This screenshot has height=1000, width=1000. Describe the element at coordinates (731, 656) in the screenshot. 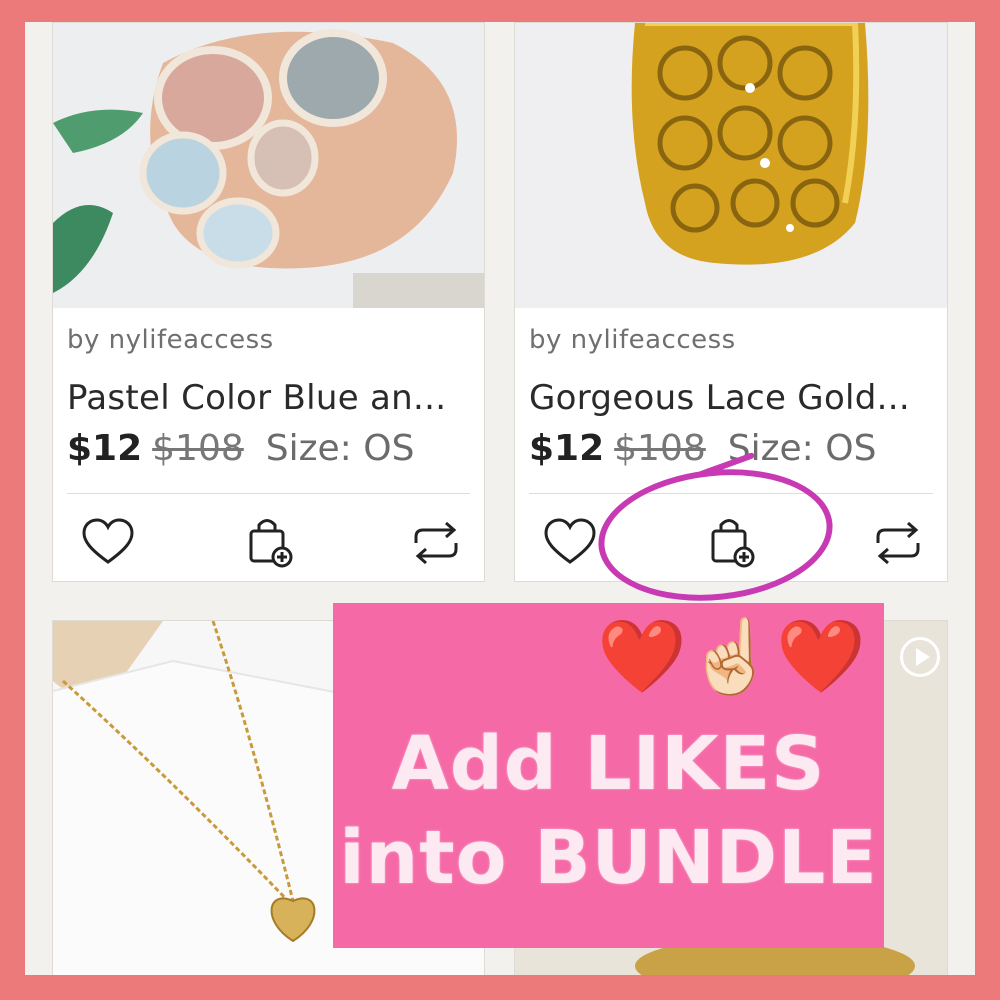

I see `emoji-row: ❤️☝🏻❤️` at that location.